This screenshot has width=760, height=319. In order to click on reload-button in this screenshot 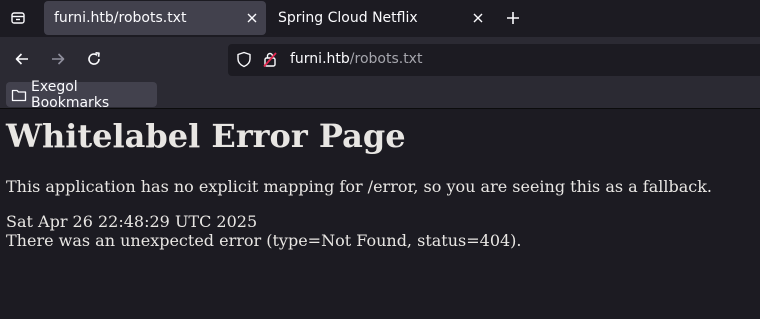, I will do `click(94, 59)`.